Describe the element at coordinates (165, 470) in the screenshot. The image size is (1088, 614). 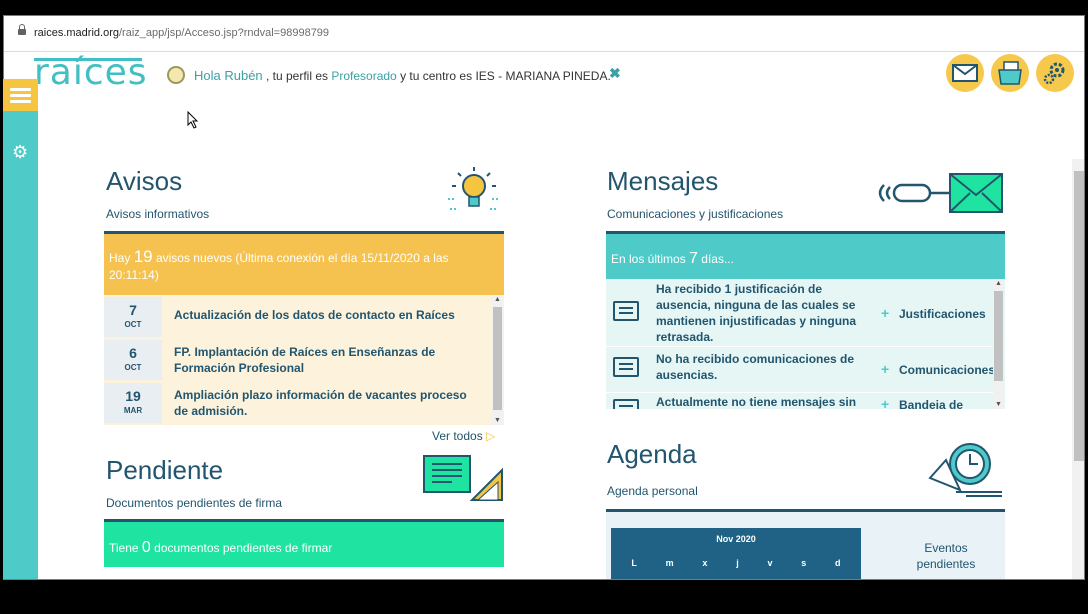
I see `pendiente-title: Pendiente` at that location.